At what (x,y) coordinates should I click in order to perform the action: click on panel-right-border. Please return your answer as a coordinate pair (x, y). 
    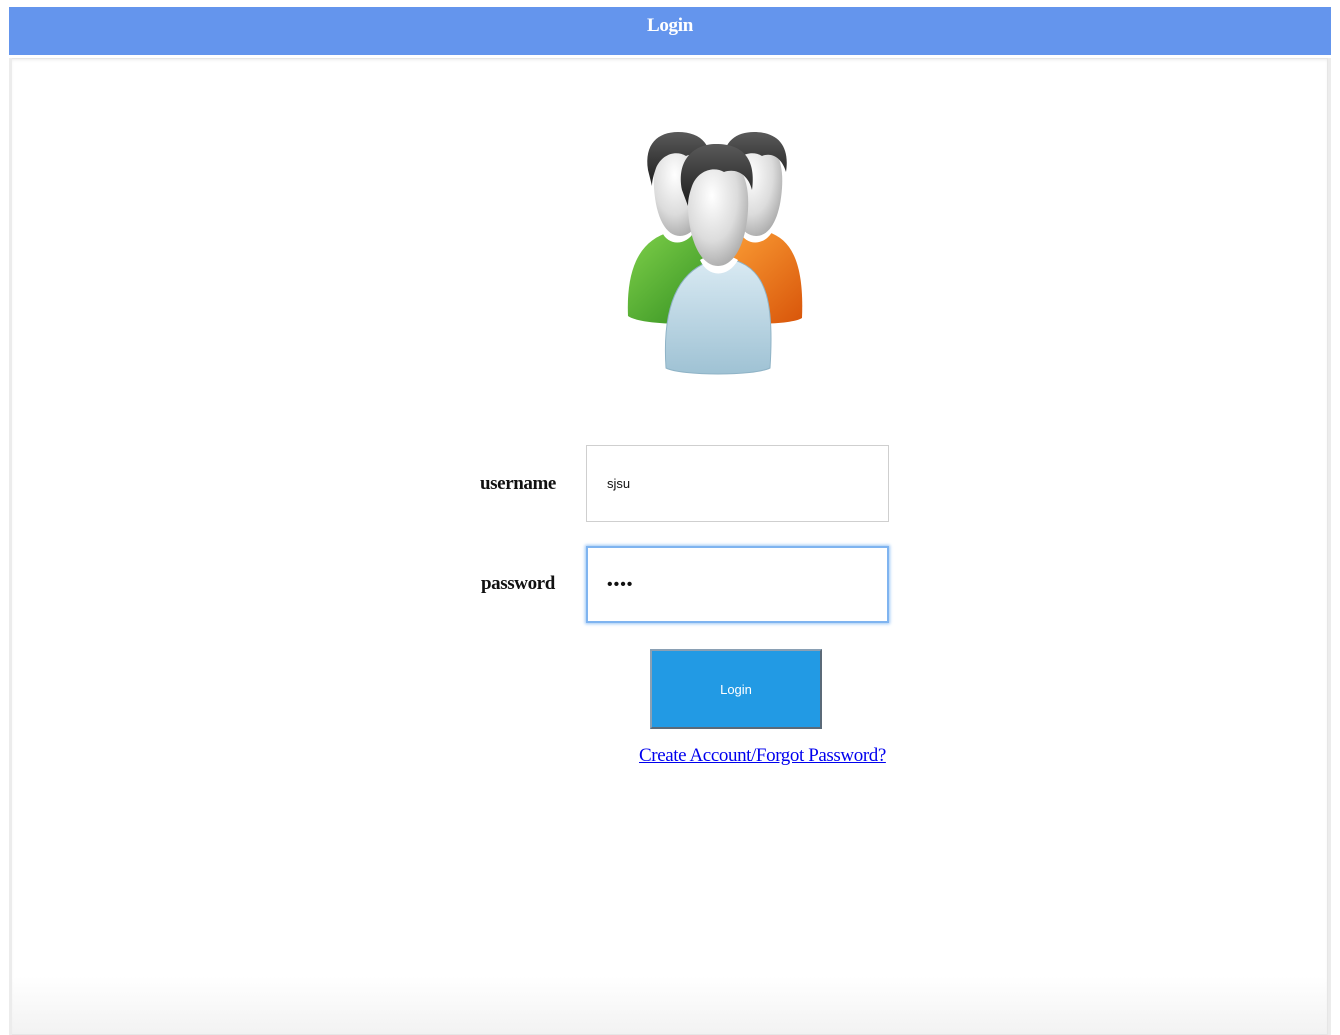
    Looking at the image, I should click on (1329, 546).